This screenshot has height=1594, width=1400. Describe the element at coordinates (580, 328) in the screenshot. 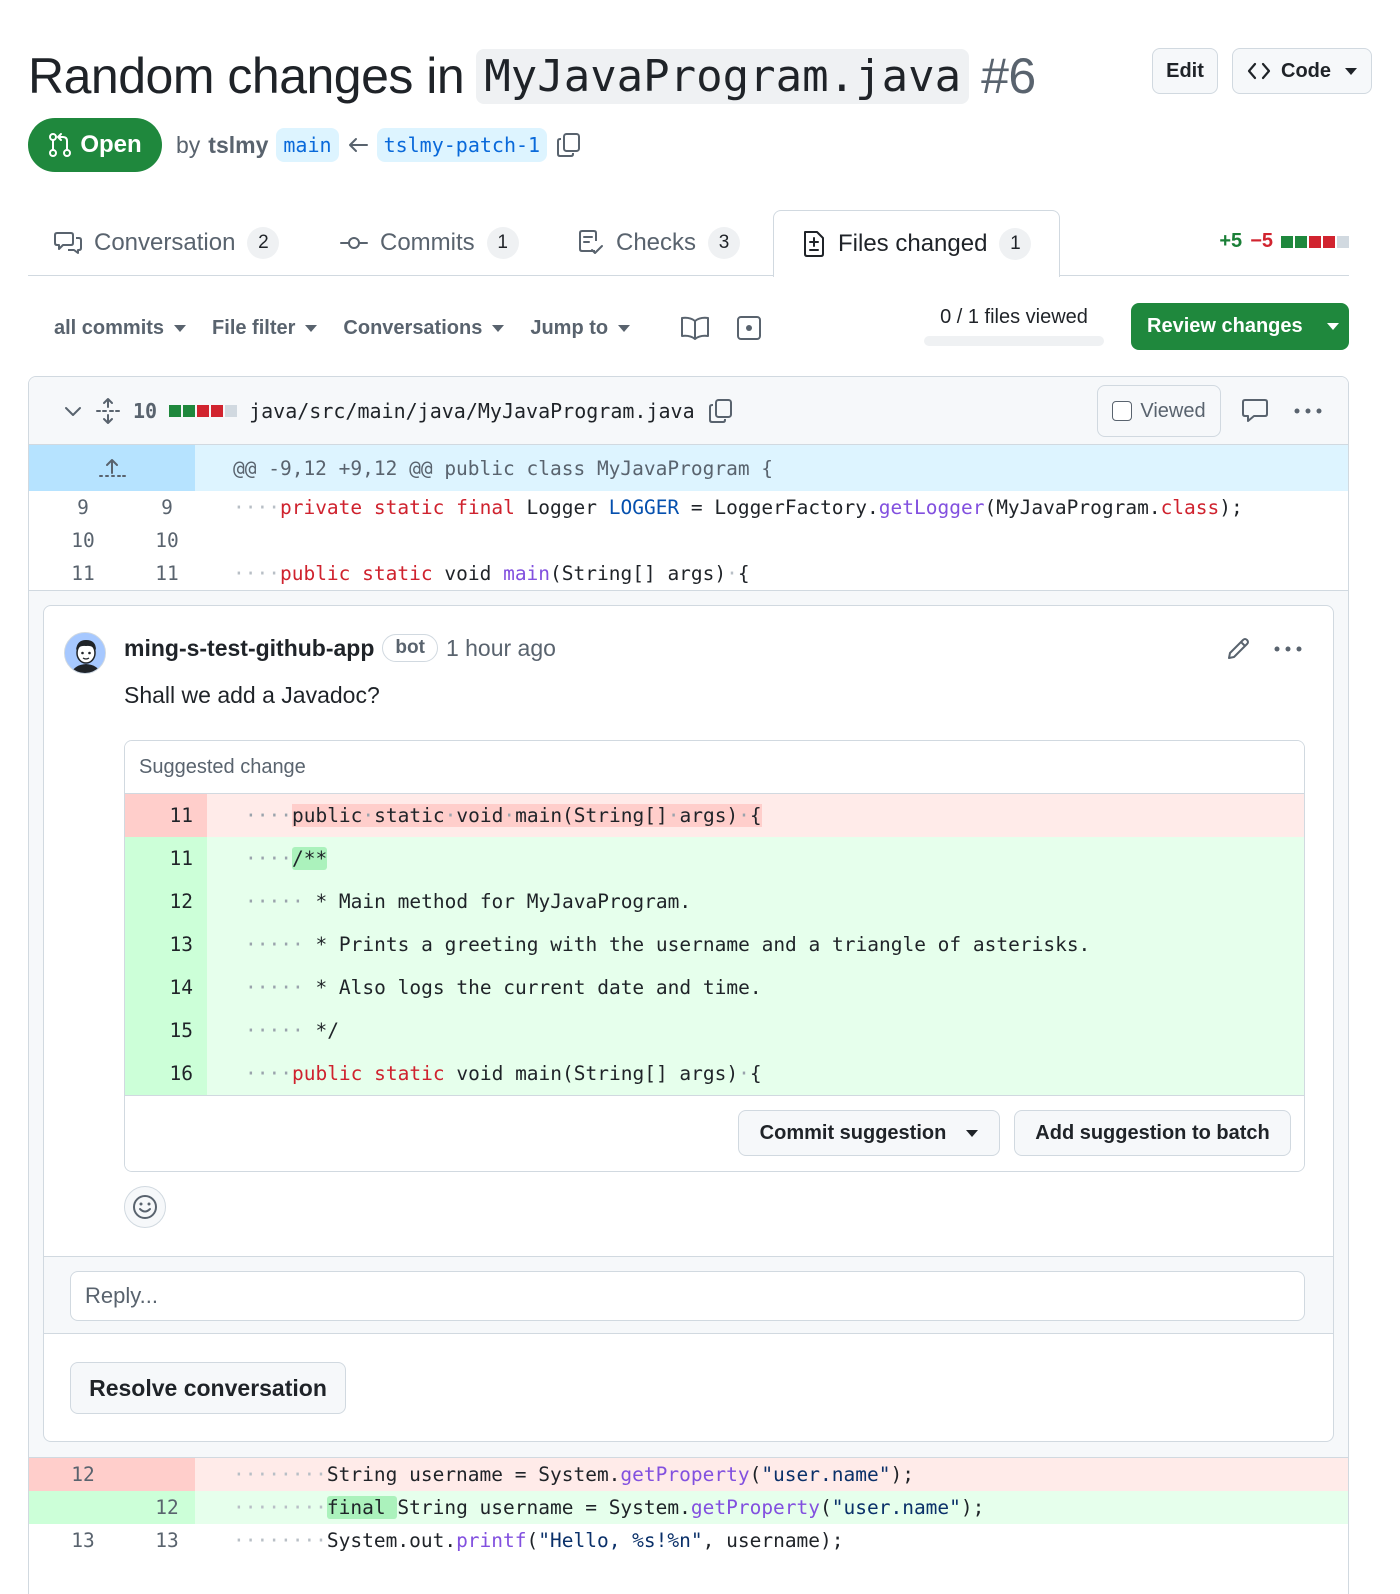

I see `jump-to-dropdown: Jump to` at that location.